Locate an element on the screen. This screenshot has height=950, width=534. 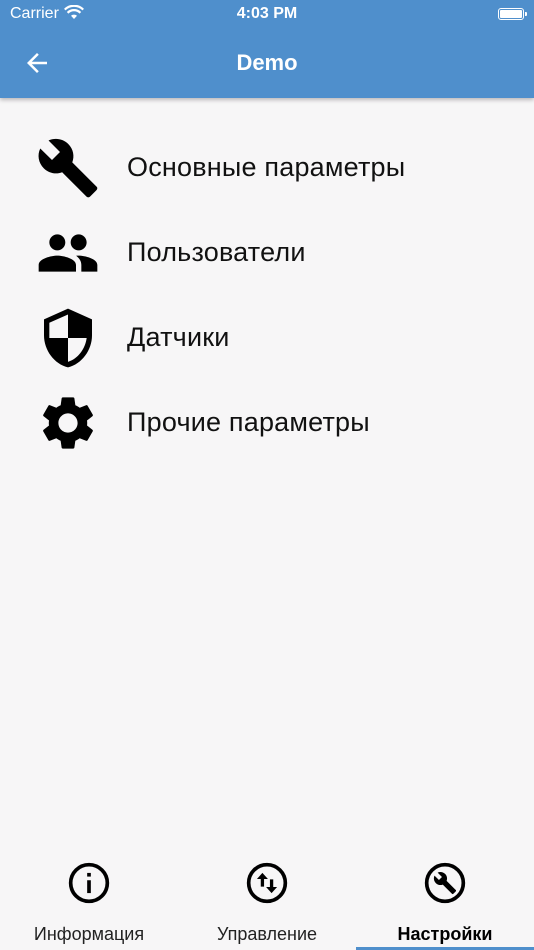
menu-item-label: Основные параметры is located at coordinates (266, 167).